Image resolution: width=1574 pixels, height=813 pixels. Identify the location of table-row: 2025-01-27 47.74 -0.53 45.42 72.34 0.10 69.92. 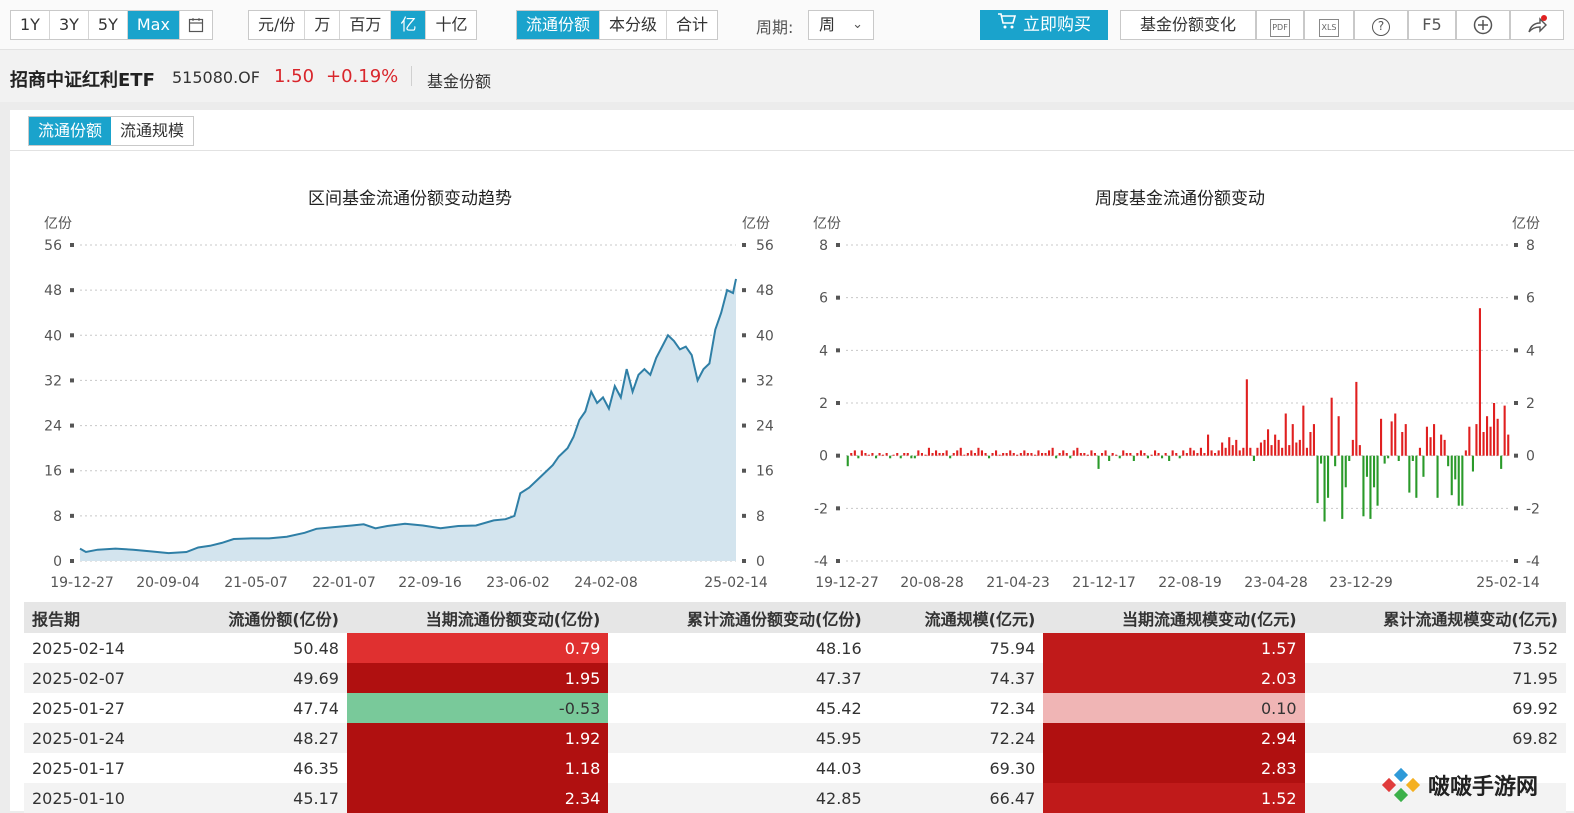
(795, 708).